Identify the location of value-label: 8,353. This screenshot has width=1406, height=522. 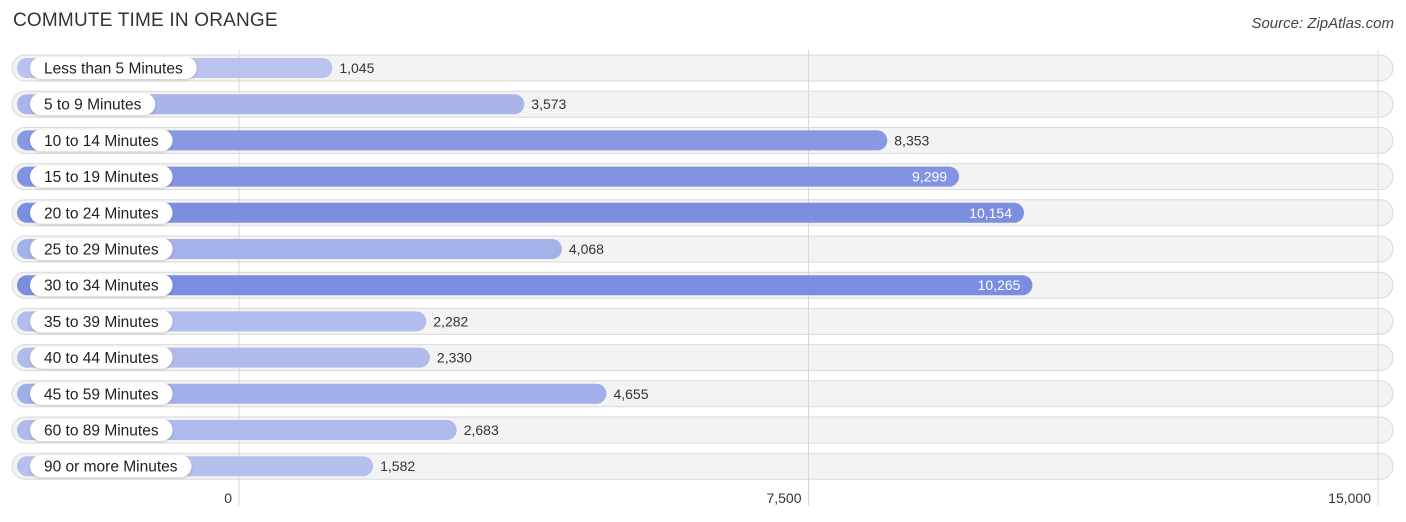
(911, 140).